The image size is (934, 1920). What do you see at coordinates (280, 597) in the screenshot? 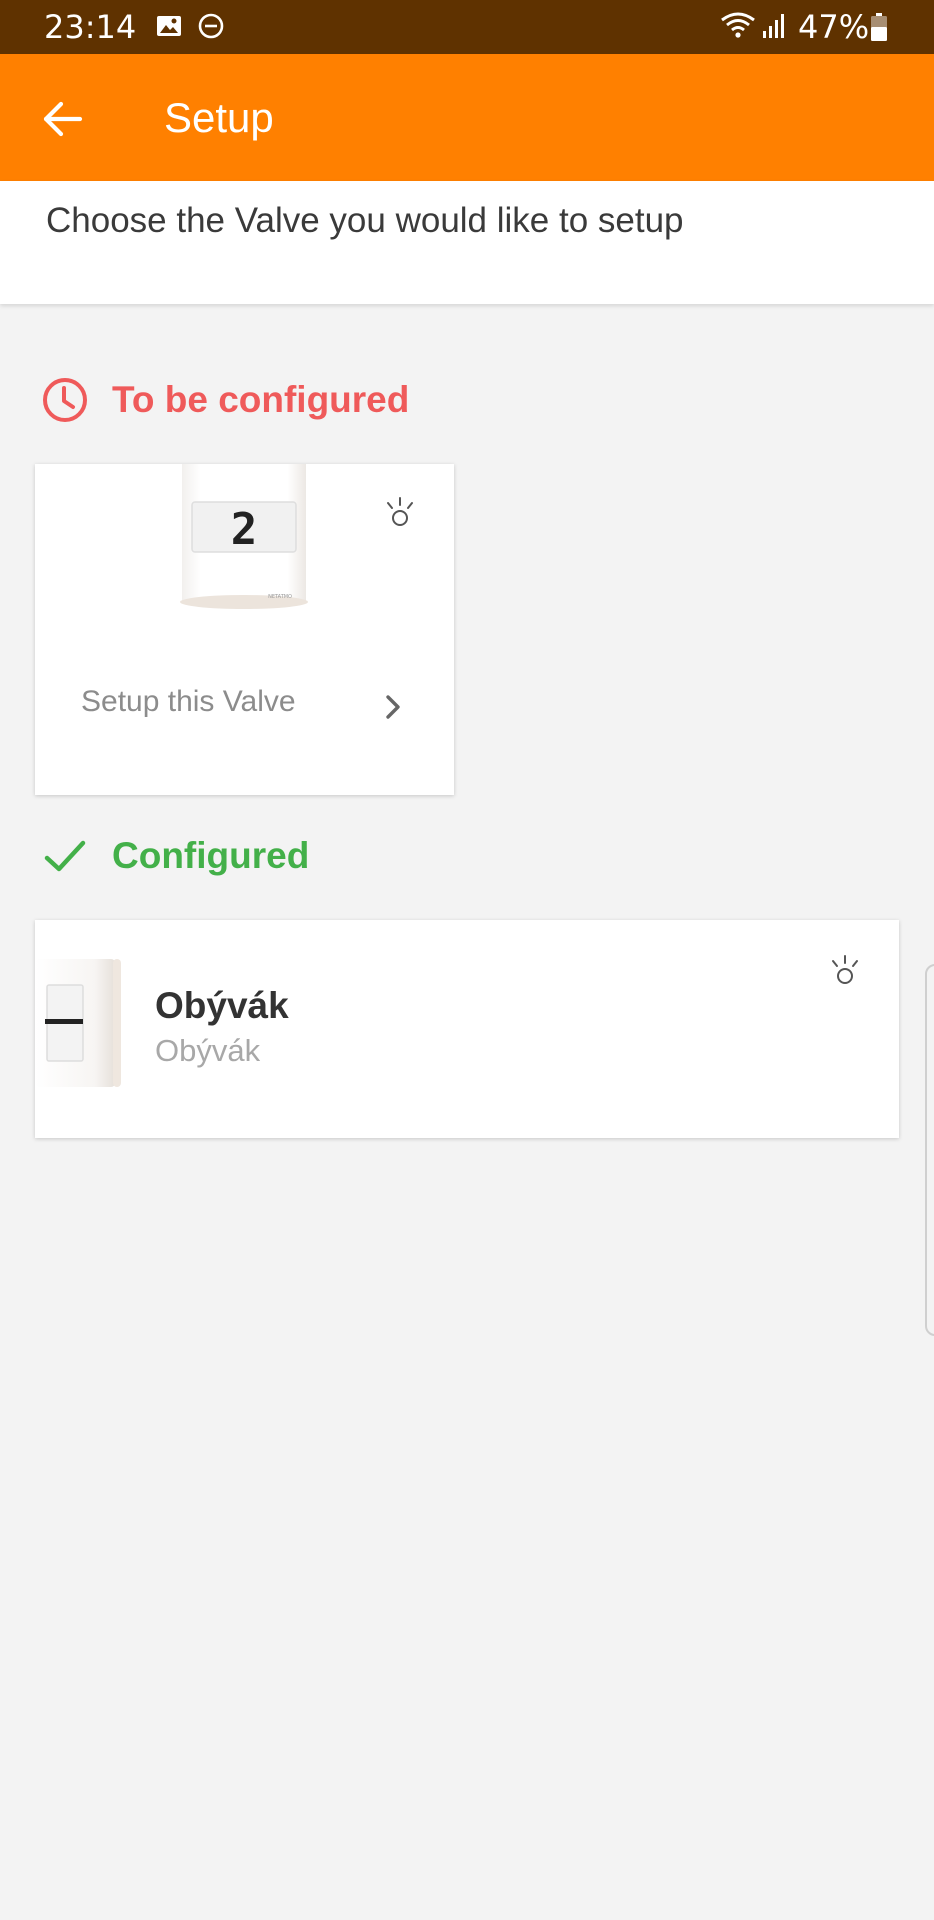
I see `svg-text: NETATMO` at bounding box center [280, 597].